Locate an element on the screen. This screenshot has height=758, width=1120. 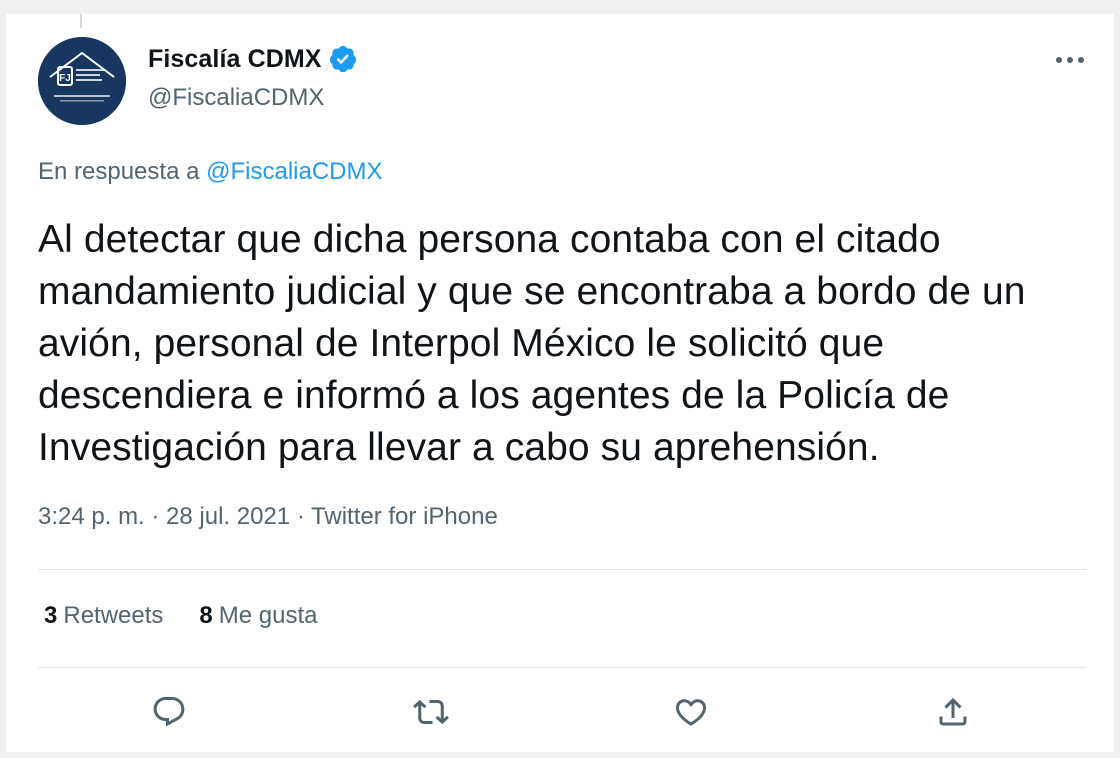
reply-icon is located at coordinates (169, 712).